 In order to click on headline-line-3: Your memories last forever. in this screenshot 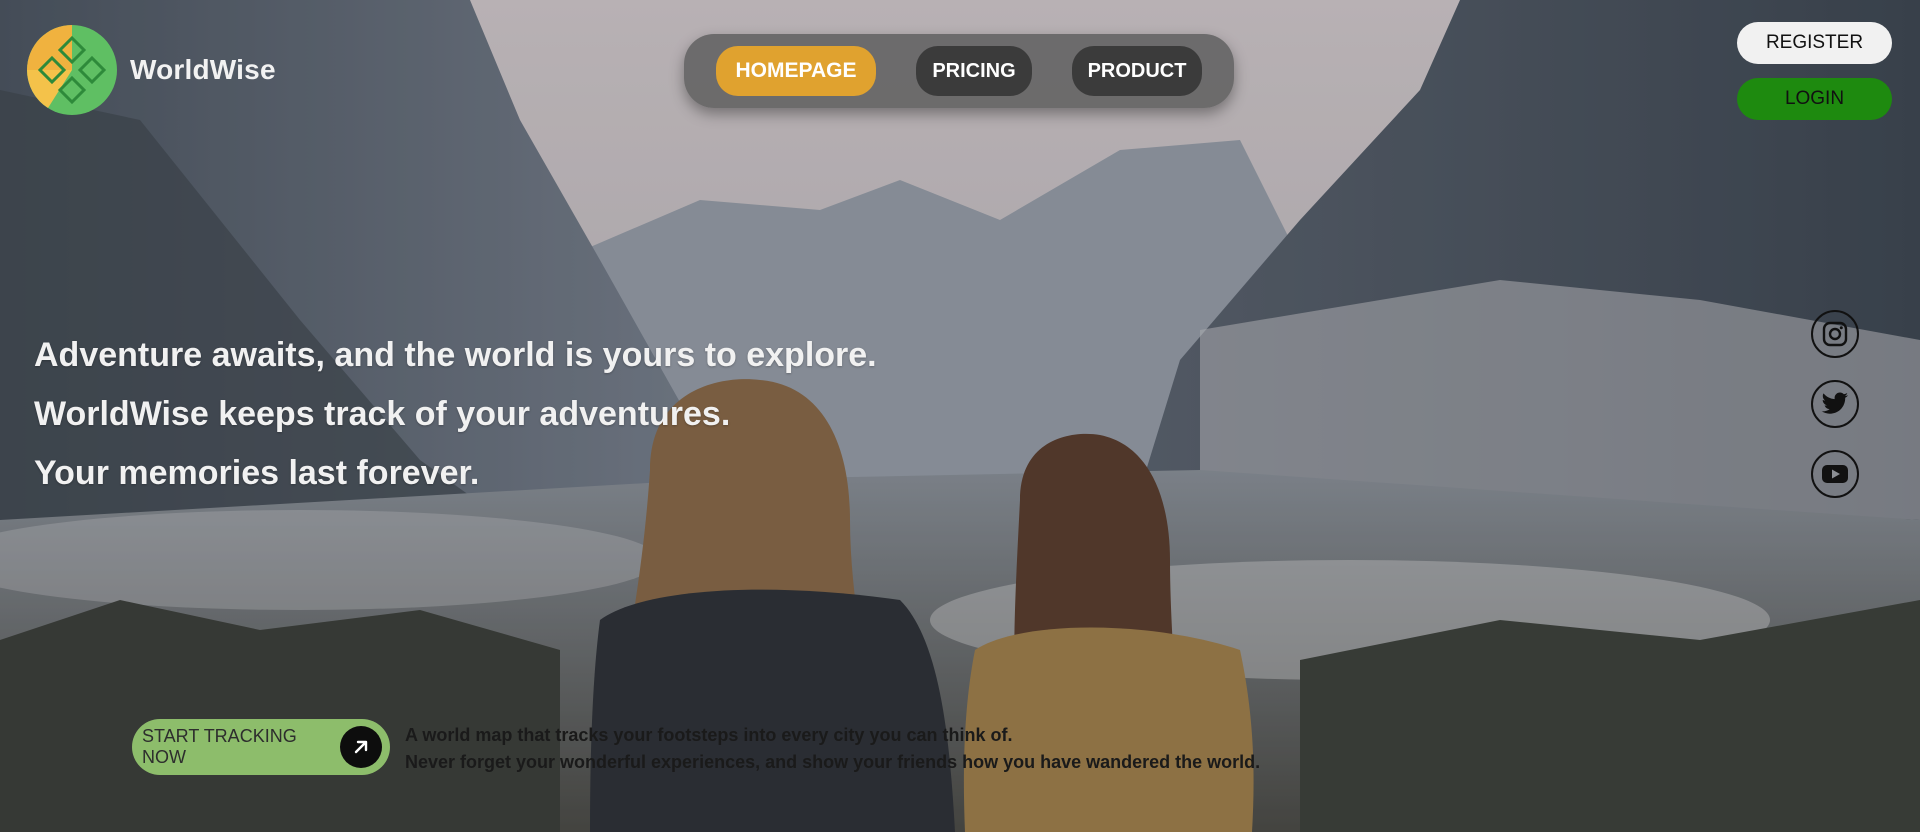, I will do `click(257, 473)`.